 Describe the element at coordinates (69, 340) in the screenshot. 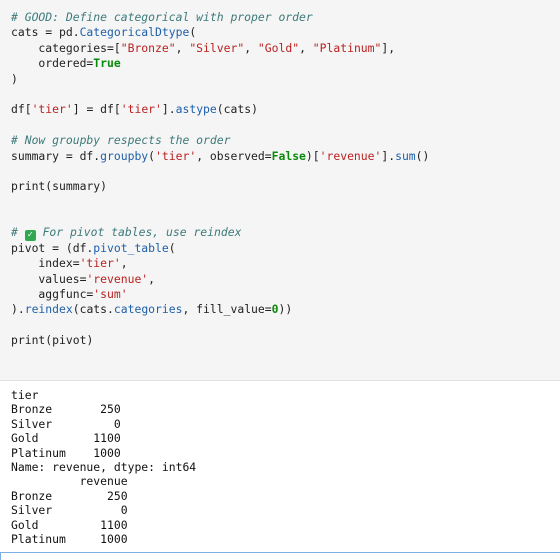

I see `code-token: (pivot)` at that location.